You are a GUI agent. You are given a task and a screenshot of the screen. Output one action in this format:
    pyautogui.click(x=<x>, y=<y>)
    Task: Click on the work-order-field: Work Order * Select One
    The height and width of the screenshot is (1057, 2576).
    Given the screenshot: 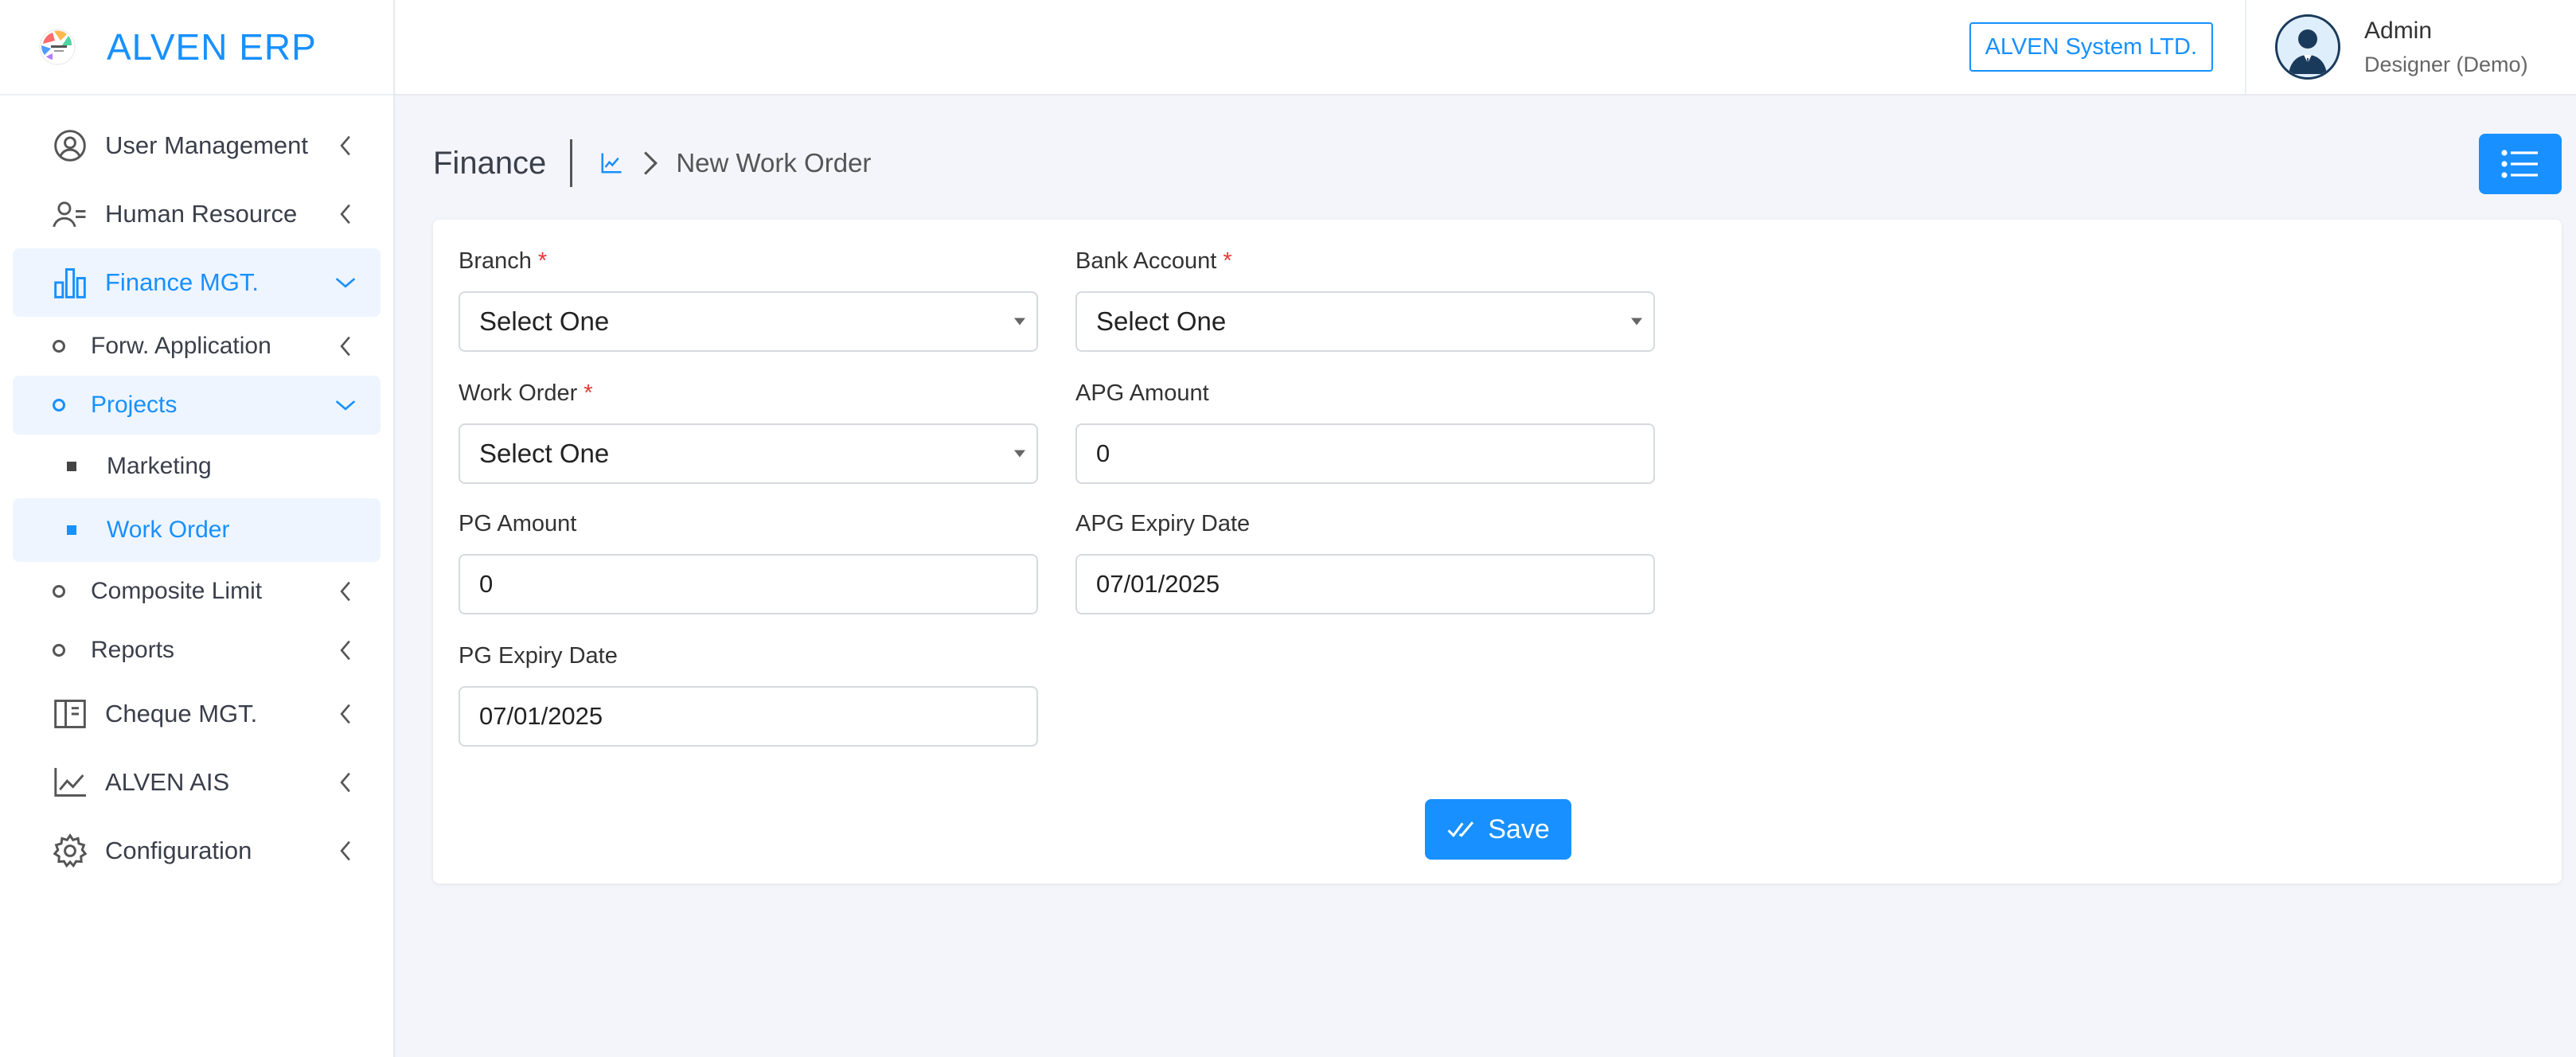 What is the action you would take?
    pyautogui.click(x=748, y=432)
    